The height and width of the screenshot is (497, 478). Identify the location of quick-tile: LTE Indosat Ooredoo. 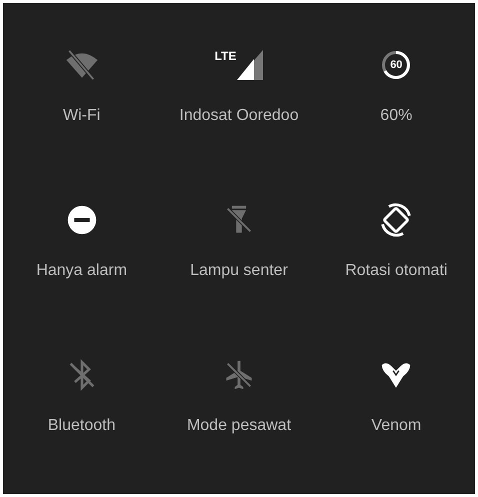
(239, 106).